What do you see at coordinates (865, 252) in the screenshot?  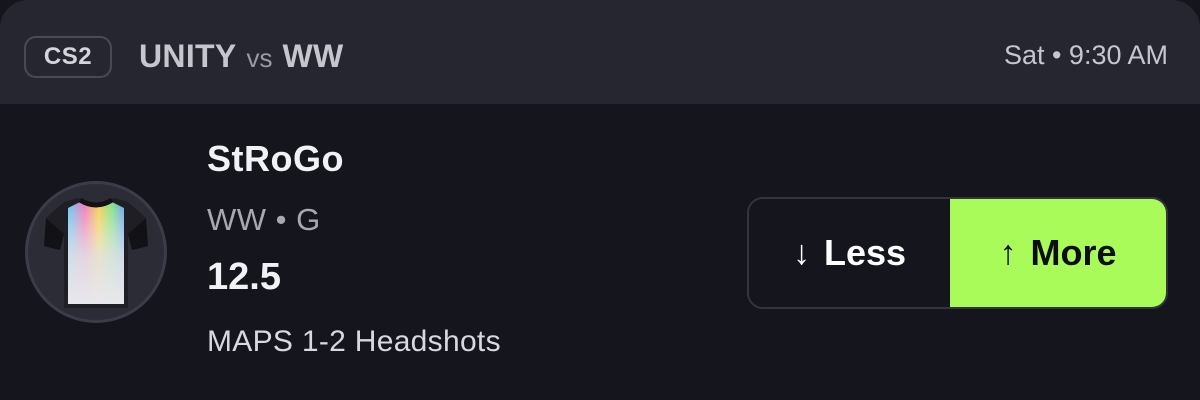 I see `less-label: Less` at bounding box center [865, 252].